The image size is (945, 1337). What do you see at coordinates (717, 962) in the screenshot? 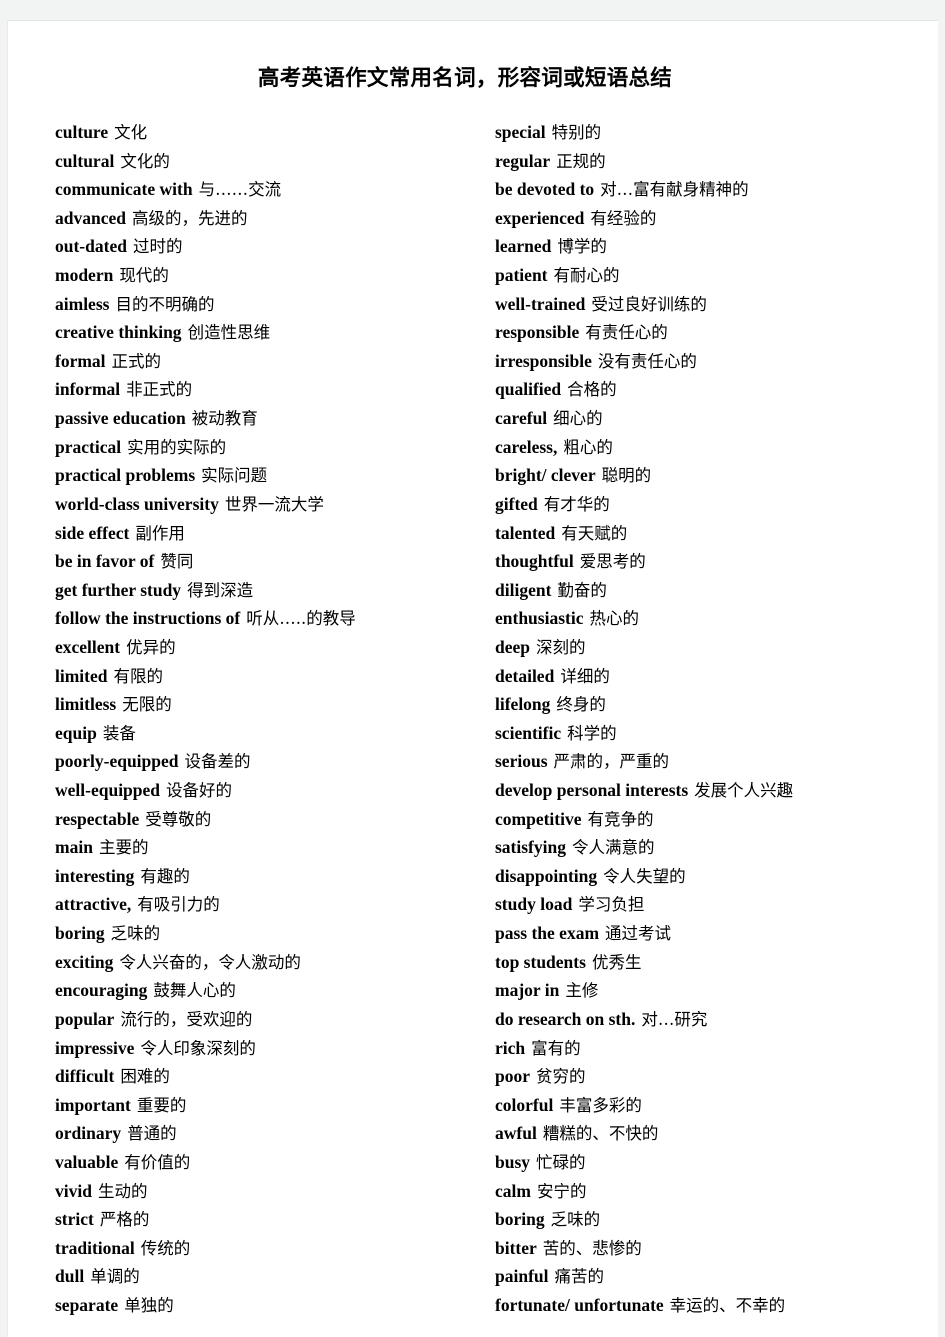
I see `vocabulary-entry: top students 优秀生` at bounding box center [717, 962].